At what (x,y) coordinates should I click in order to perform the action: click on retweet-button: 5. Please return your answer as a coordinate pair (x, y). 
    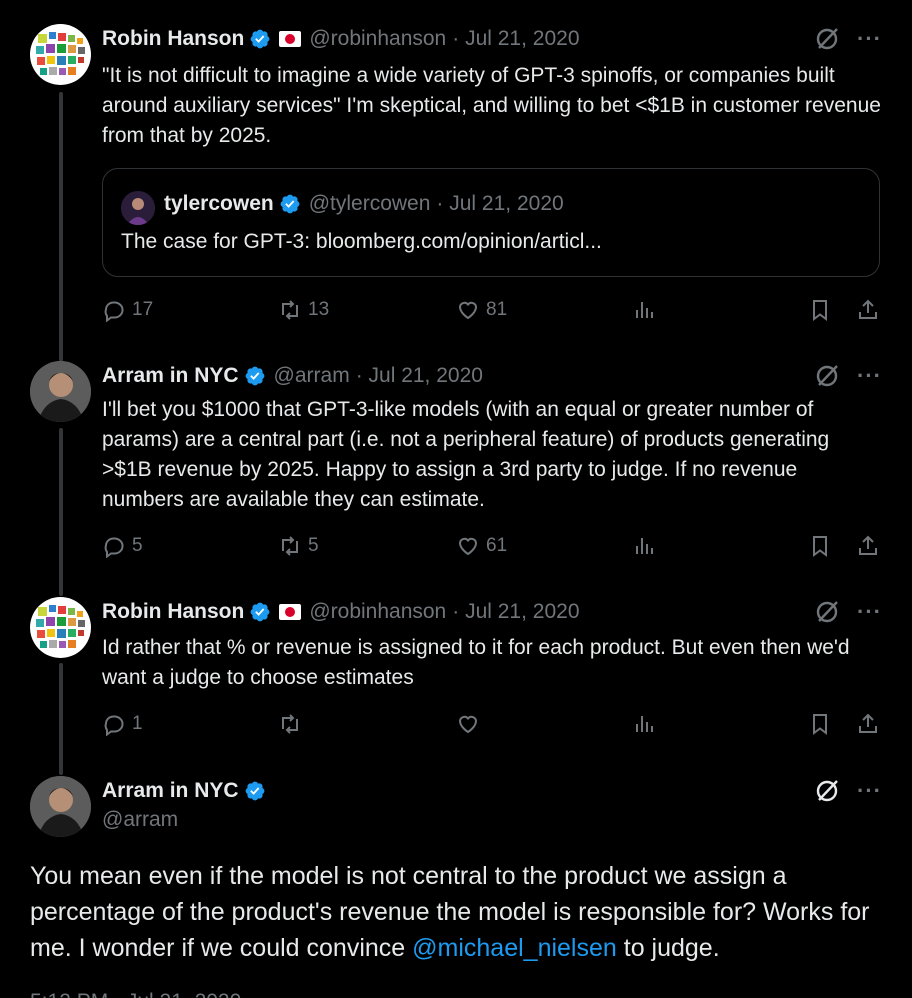
    Looking at the image, I should click on (298, 546).